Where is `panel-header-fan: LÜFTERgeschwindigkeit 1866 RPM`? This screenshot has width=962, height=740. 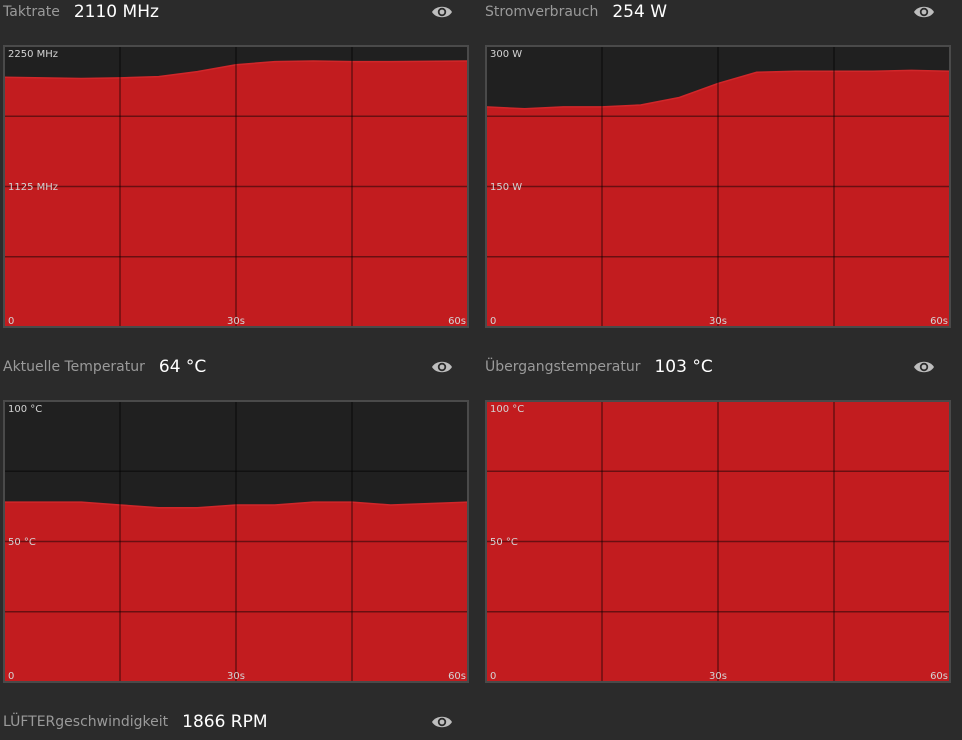
panel-header-fan: LÜFTERgeschwindigkeit 1866 RPM is located at coordinates (135, 722).